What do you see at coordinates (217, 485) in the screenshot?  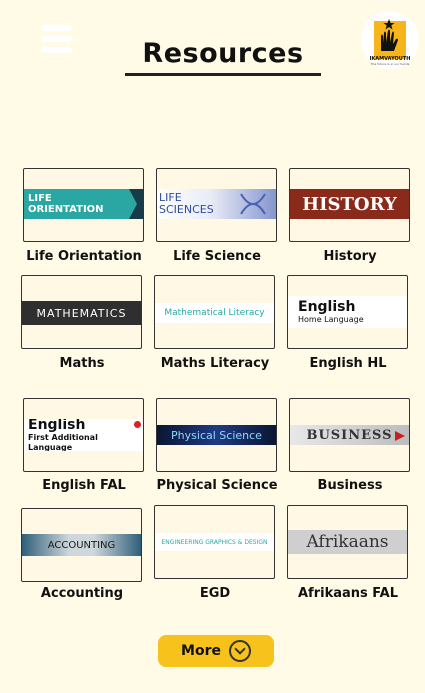 I see `resource-label: Physical Science` at bounding box center [217, 485].